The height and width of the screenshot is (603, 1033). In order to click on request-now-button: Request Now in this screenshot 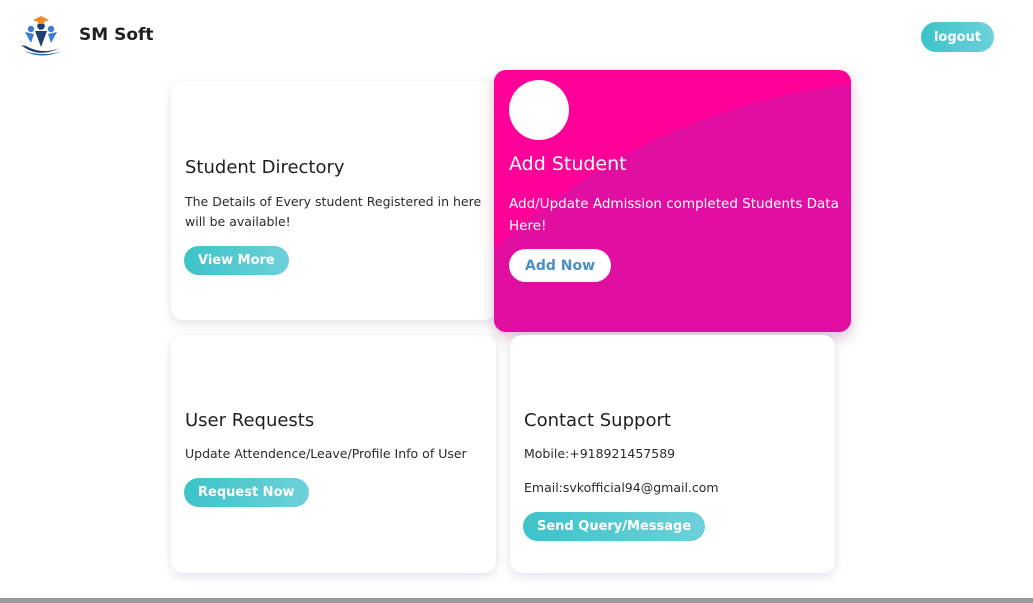, I will do `click(246, 492)`.